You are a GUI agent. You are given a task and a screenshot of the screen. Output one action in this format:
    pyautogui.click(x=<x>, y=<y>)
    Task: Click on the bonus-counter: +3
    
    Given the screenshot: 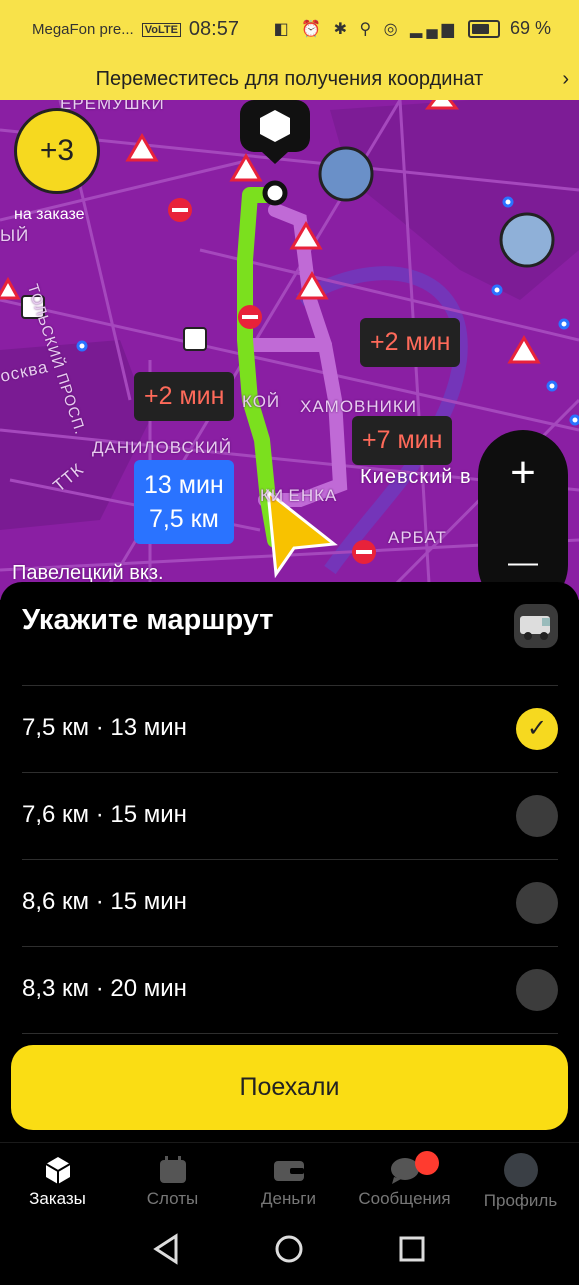 What is the action you would take?
    pyautogui.click(x=57, y=151)
    